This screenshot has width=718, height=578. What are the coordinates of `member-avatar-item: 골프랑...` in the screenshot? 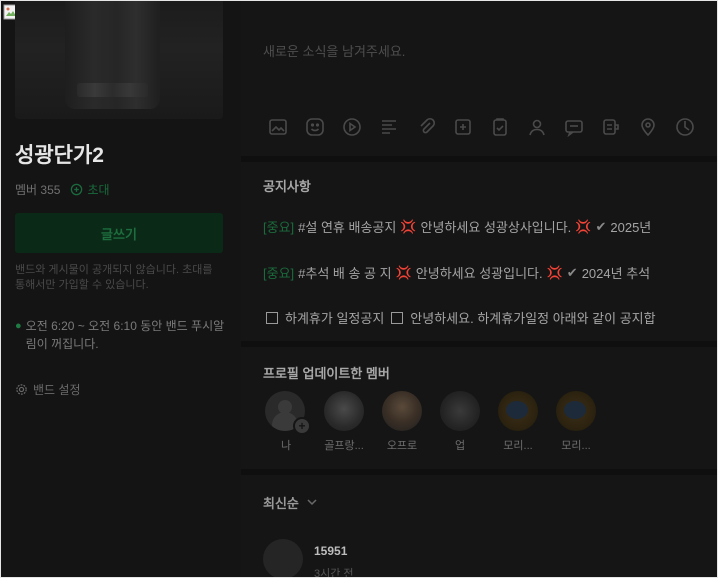 It's located at (344, 422).